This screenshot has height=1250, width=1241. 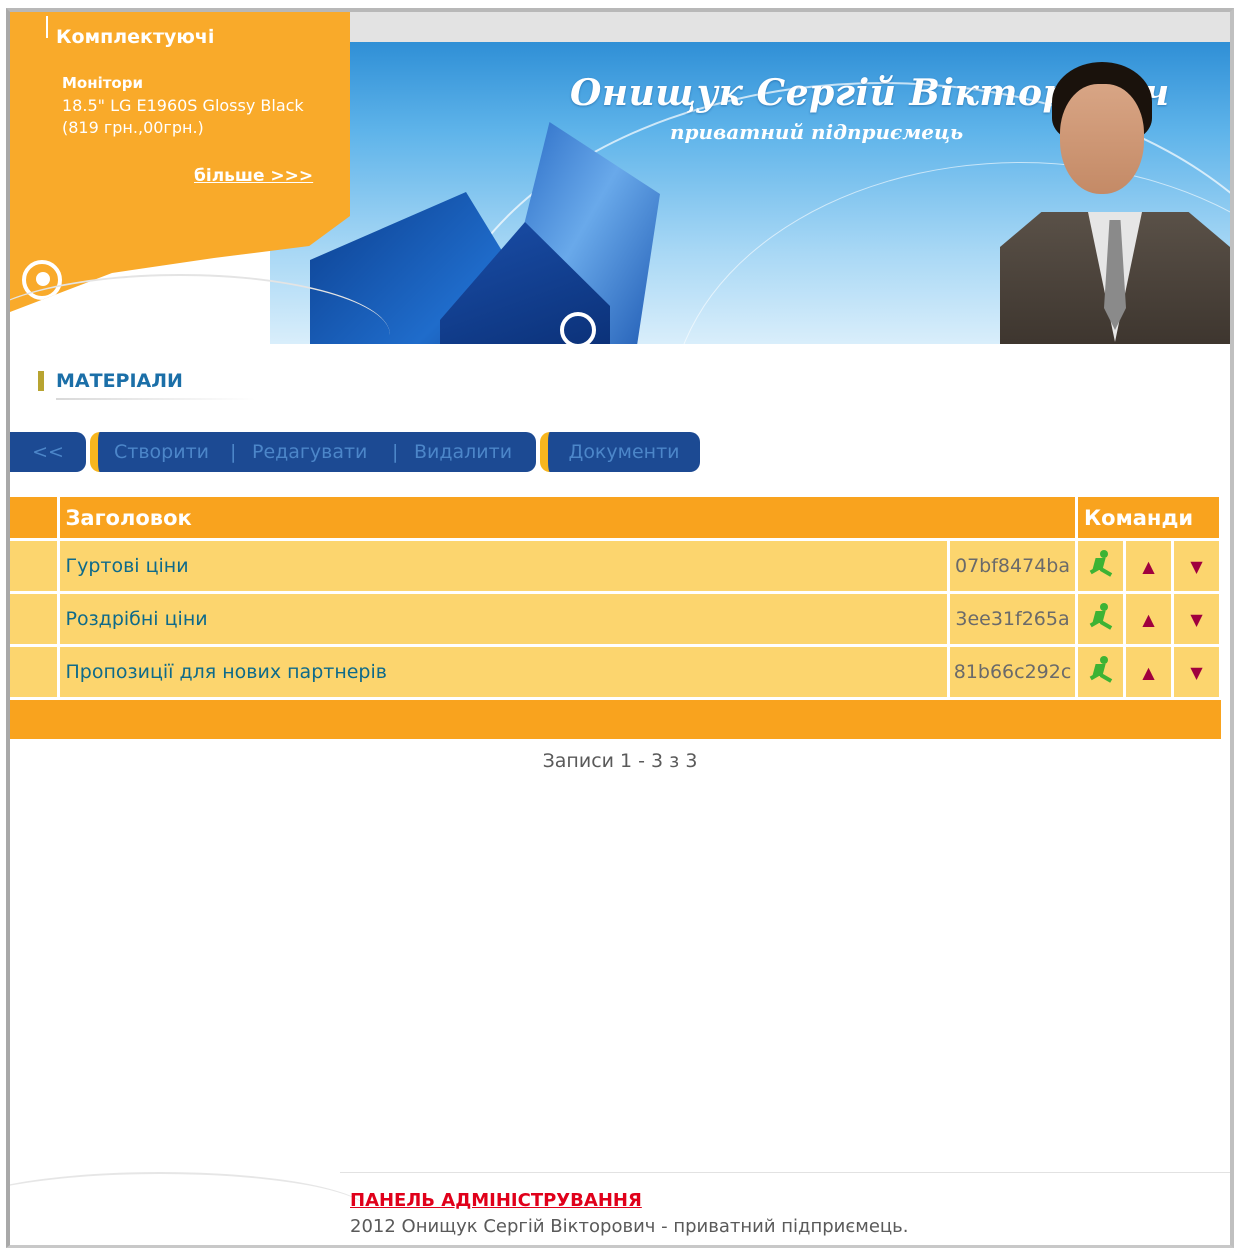 What do you see at coordinates (309, 452) in the screenshot?
I see `edit-button: Редагувати` at bounding box center [309, 452].